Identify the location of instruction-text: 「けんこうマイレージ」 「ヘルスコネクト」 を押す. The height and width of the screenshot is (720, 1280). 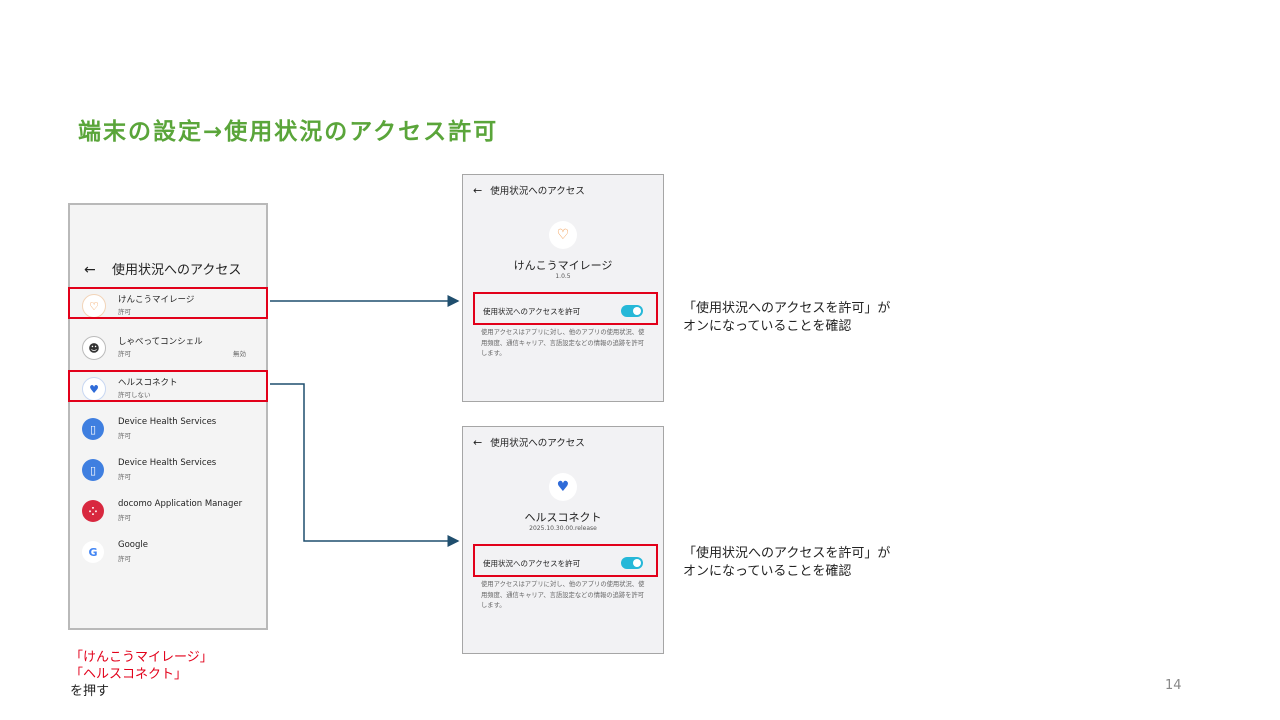
(141, 674).